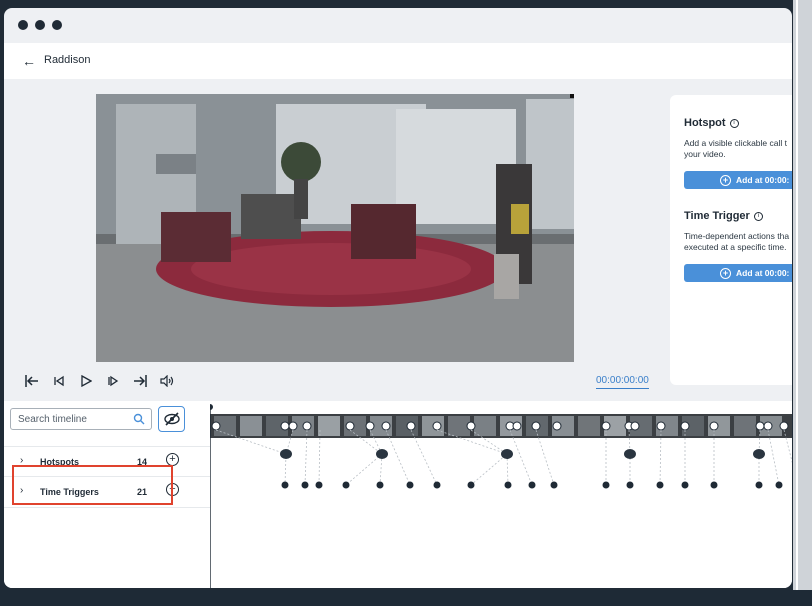  Describe the element at coordinates (78, 419) in the screenshot. I see `search-input` at that location.